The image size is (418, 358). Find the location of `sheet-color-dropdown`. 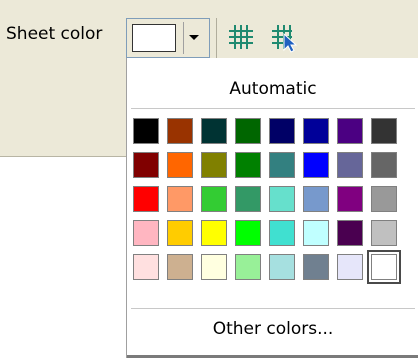

sheet-color-dropdown is located at coordinates (168, 38).